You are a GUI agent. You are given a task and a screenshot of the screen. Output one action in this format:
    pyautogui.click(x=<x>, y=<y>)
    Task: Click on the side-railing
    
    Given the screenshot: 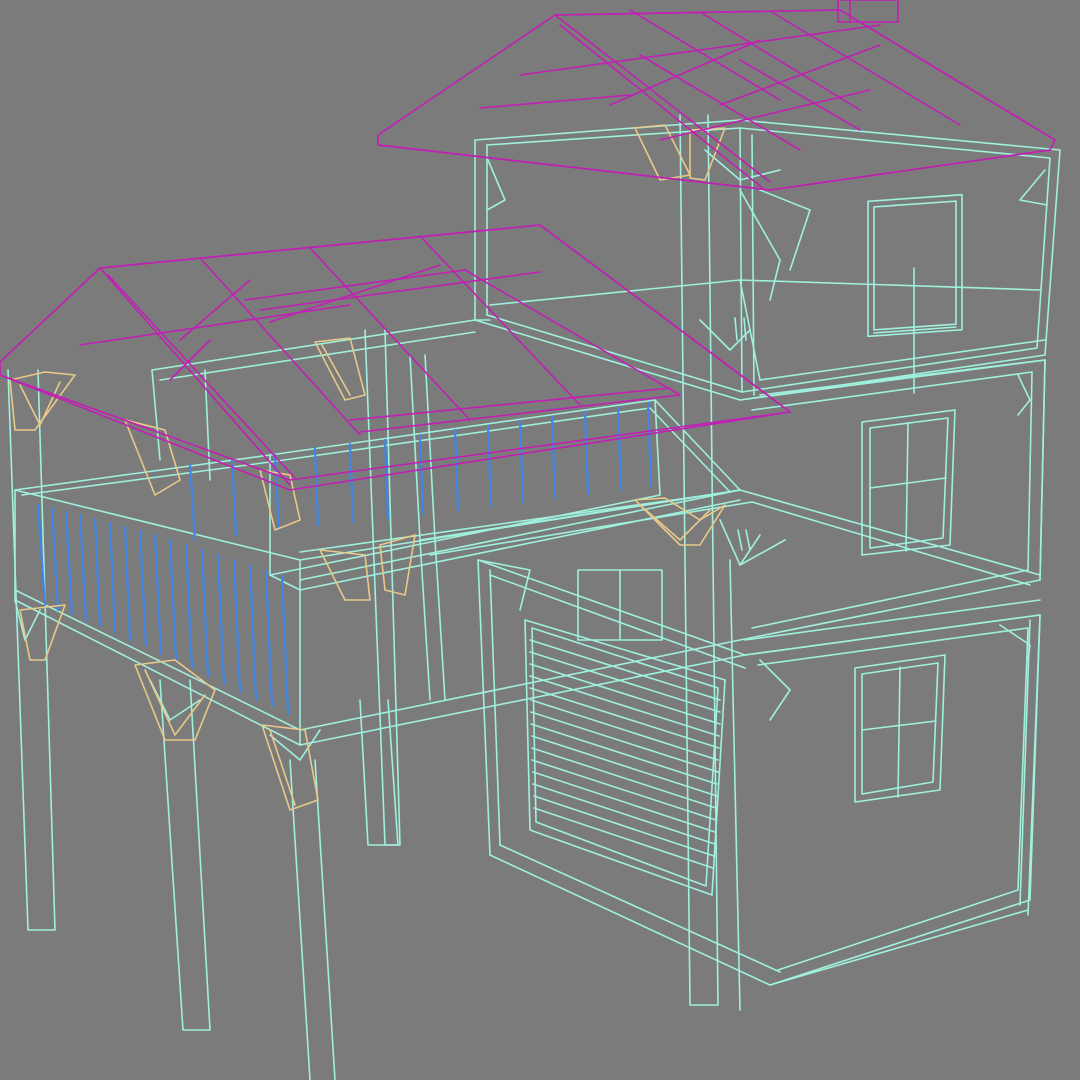 What is the action you would take?
    pyautogui.click(x=420, y=471)
    